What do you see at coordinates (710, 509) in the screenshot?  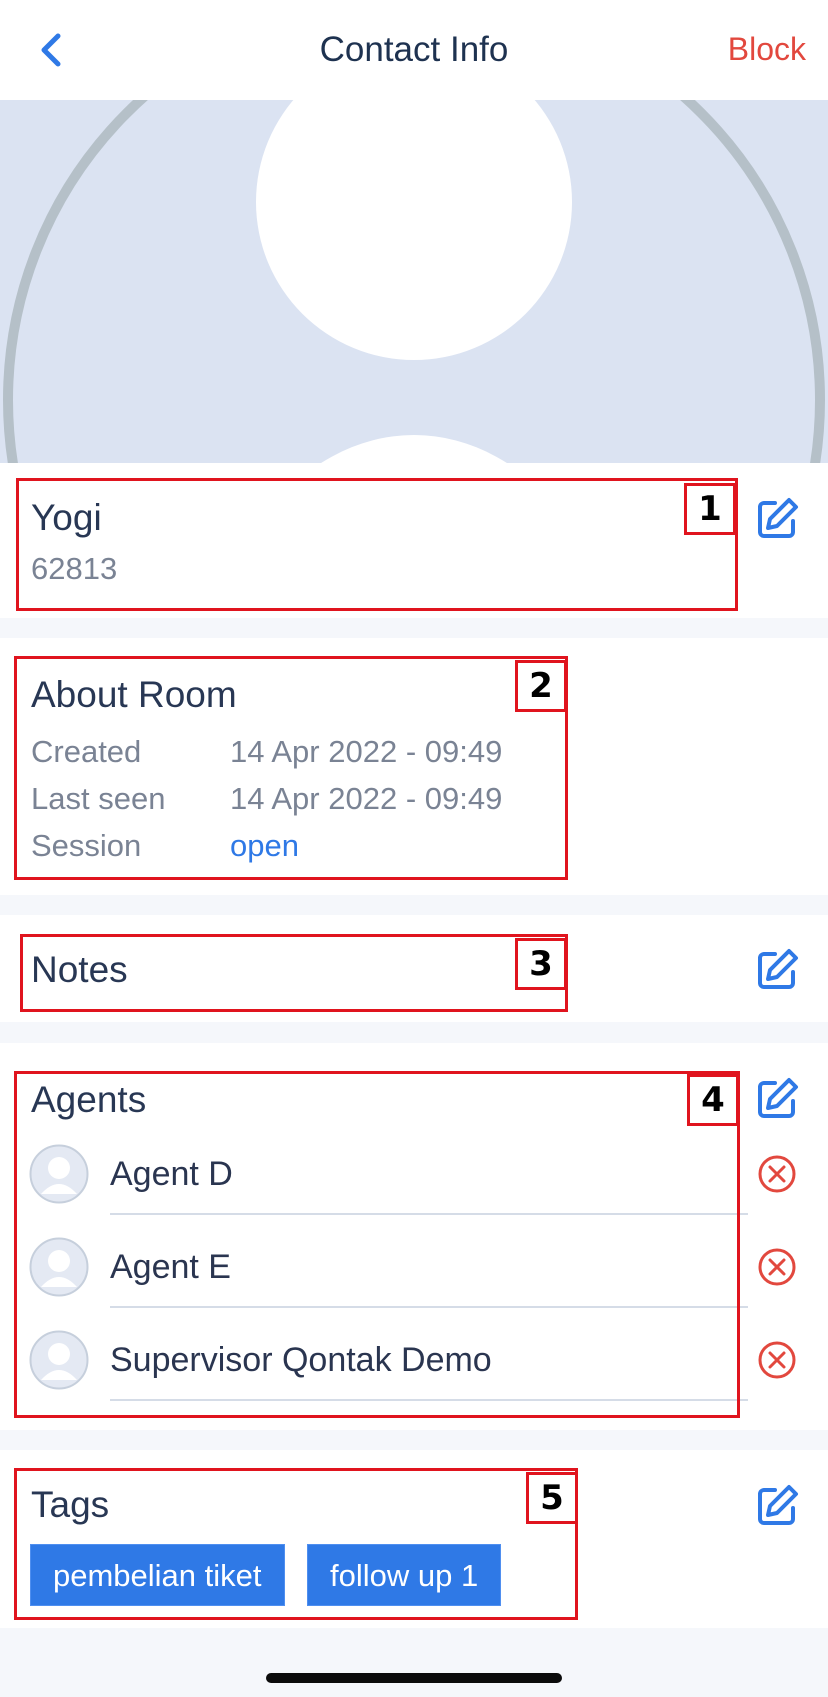 I see `annotation-label-1: 1` at bounding box center [710, 509].